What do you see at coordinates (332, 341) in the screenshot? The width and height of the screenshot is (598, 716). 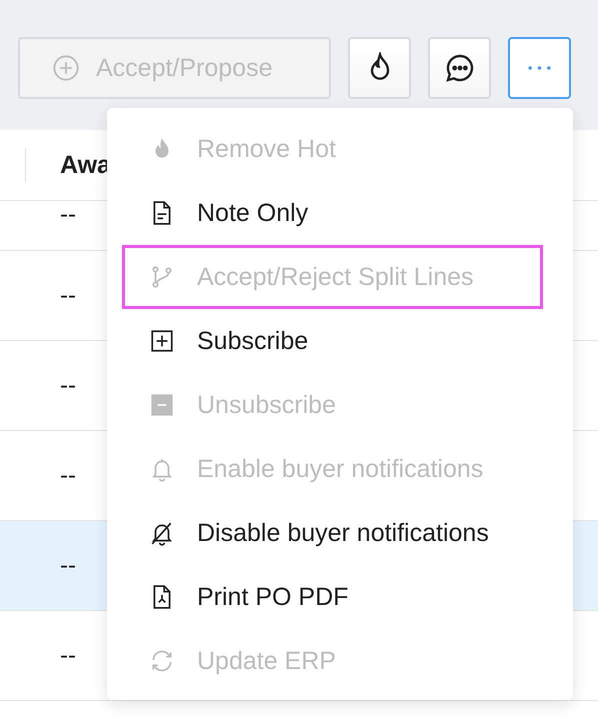 I see `menu-item: Subscribe` at bounding box center [332, 341].